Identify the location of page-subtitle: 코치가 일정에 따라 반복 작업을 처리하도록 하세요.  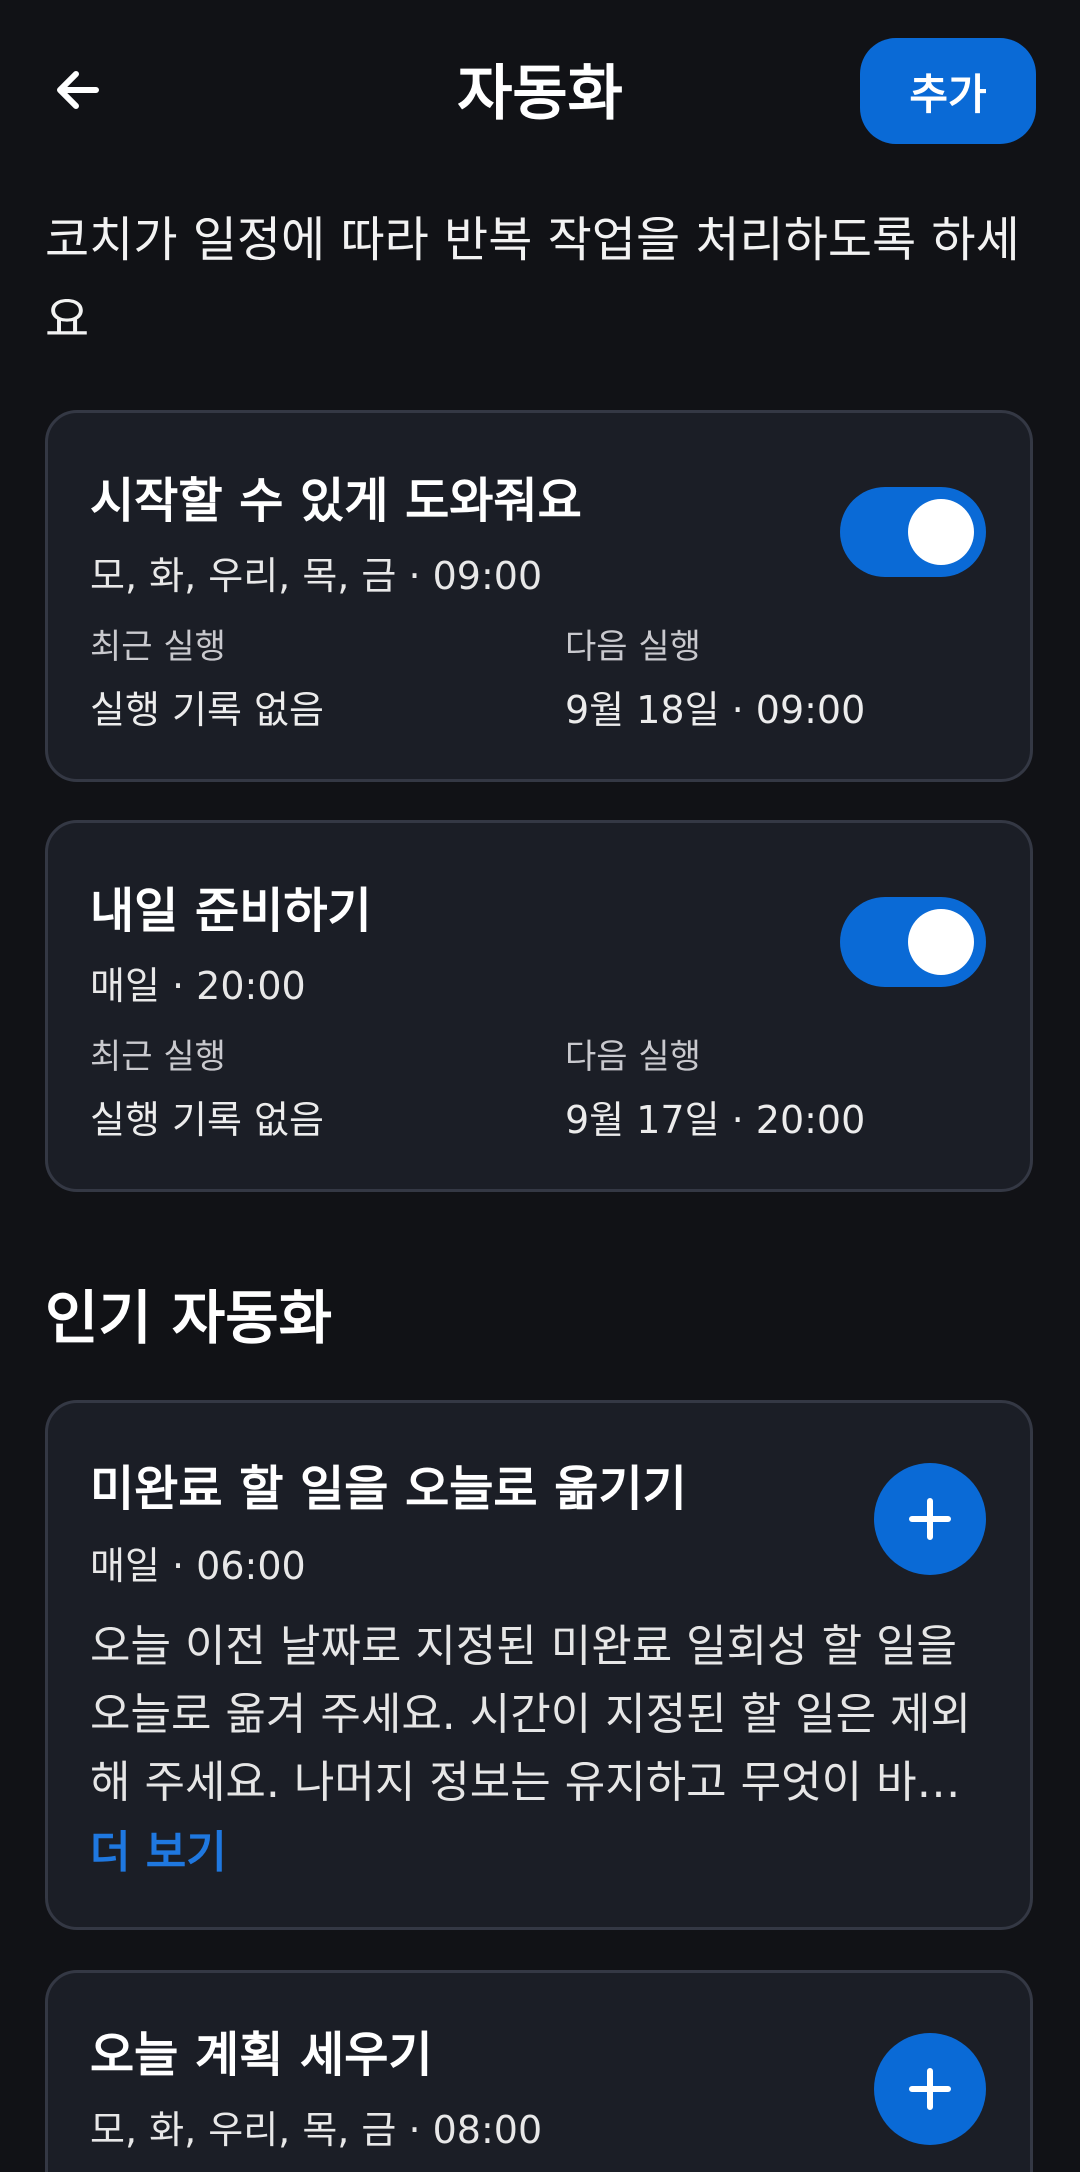
(532, 280).